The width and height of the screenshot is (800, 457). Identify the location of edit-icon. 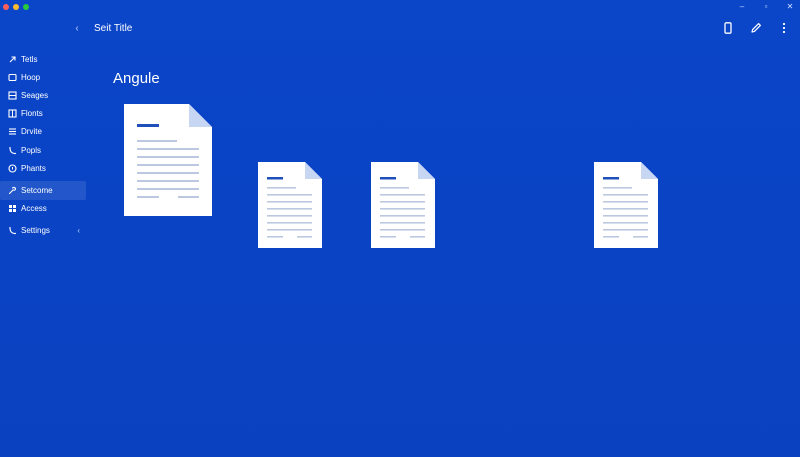
(756, 28).